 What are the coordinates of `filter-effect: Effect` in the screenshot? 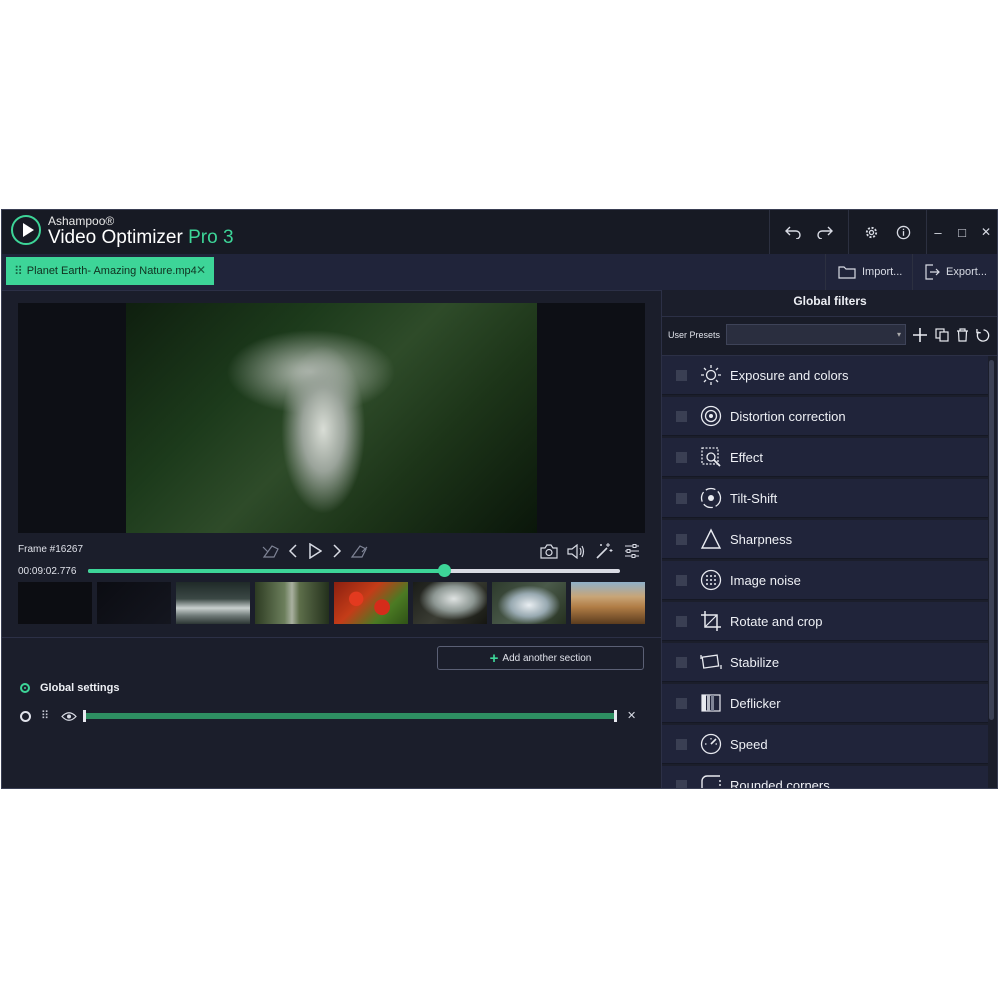 It's located at (825, 457).